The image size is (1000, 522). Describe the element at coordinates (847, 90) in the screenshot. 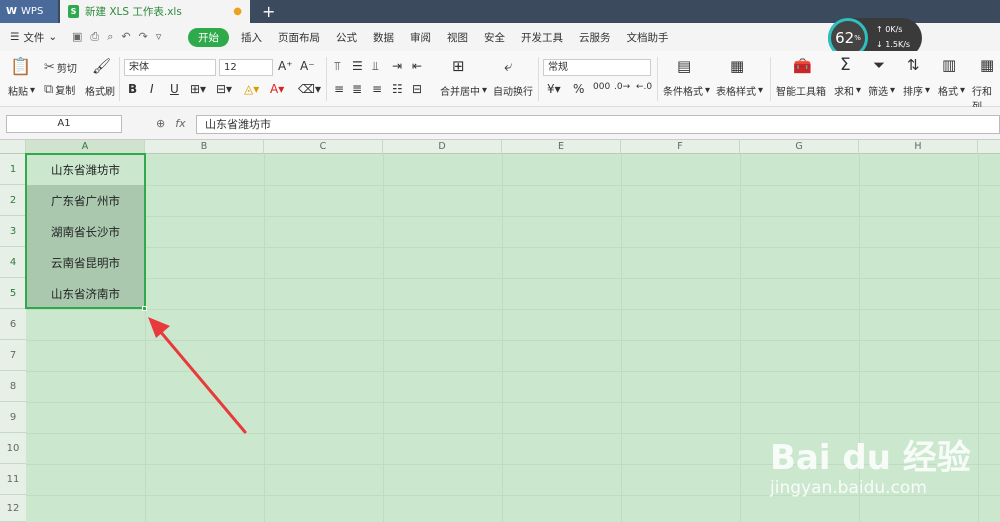

I see `sum-button: 求和 ▾` at that location.